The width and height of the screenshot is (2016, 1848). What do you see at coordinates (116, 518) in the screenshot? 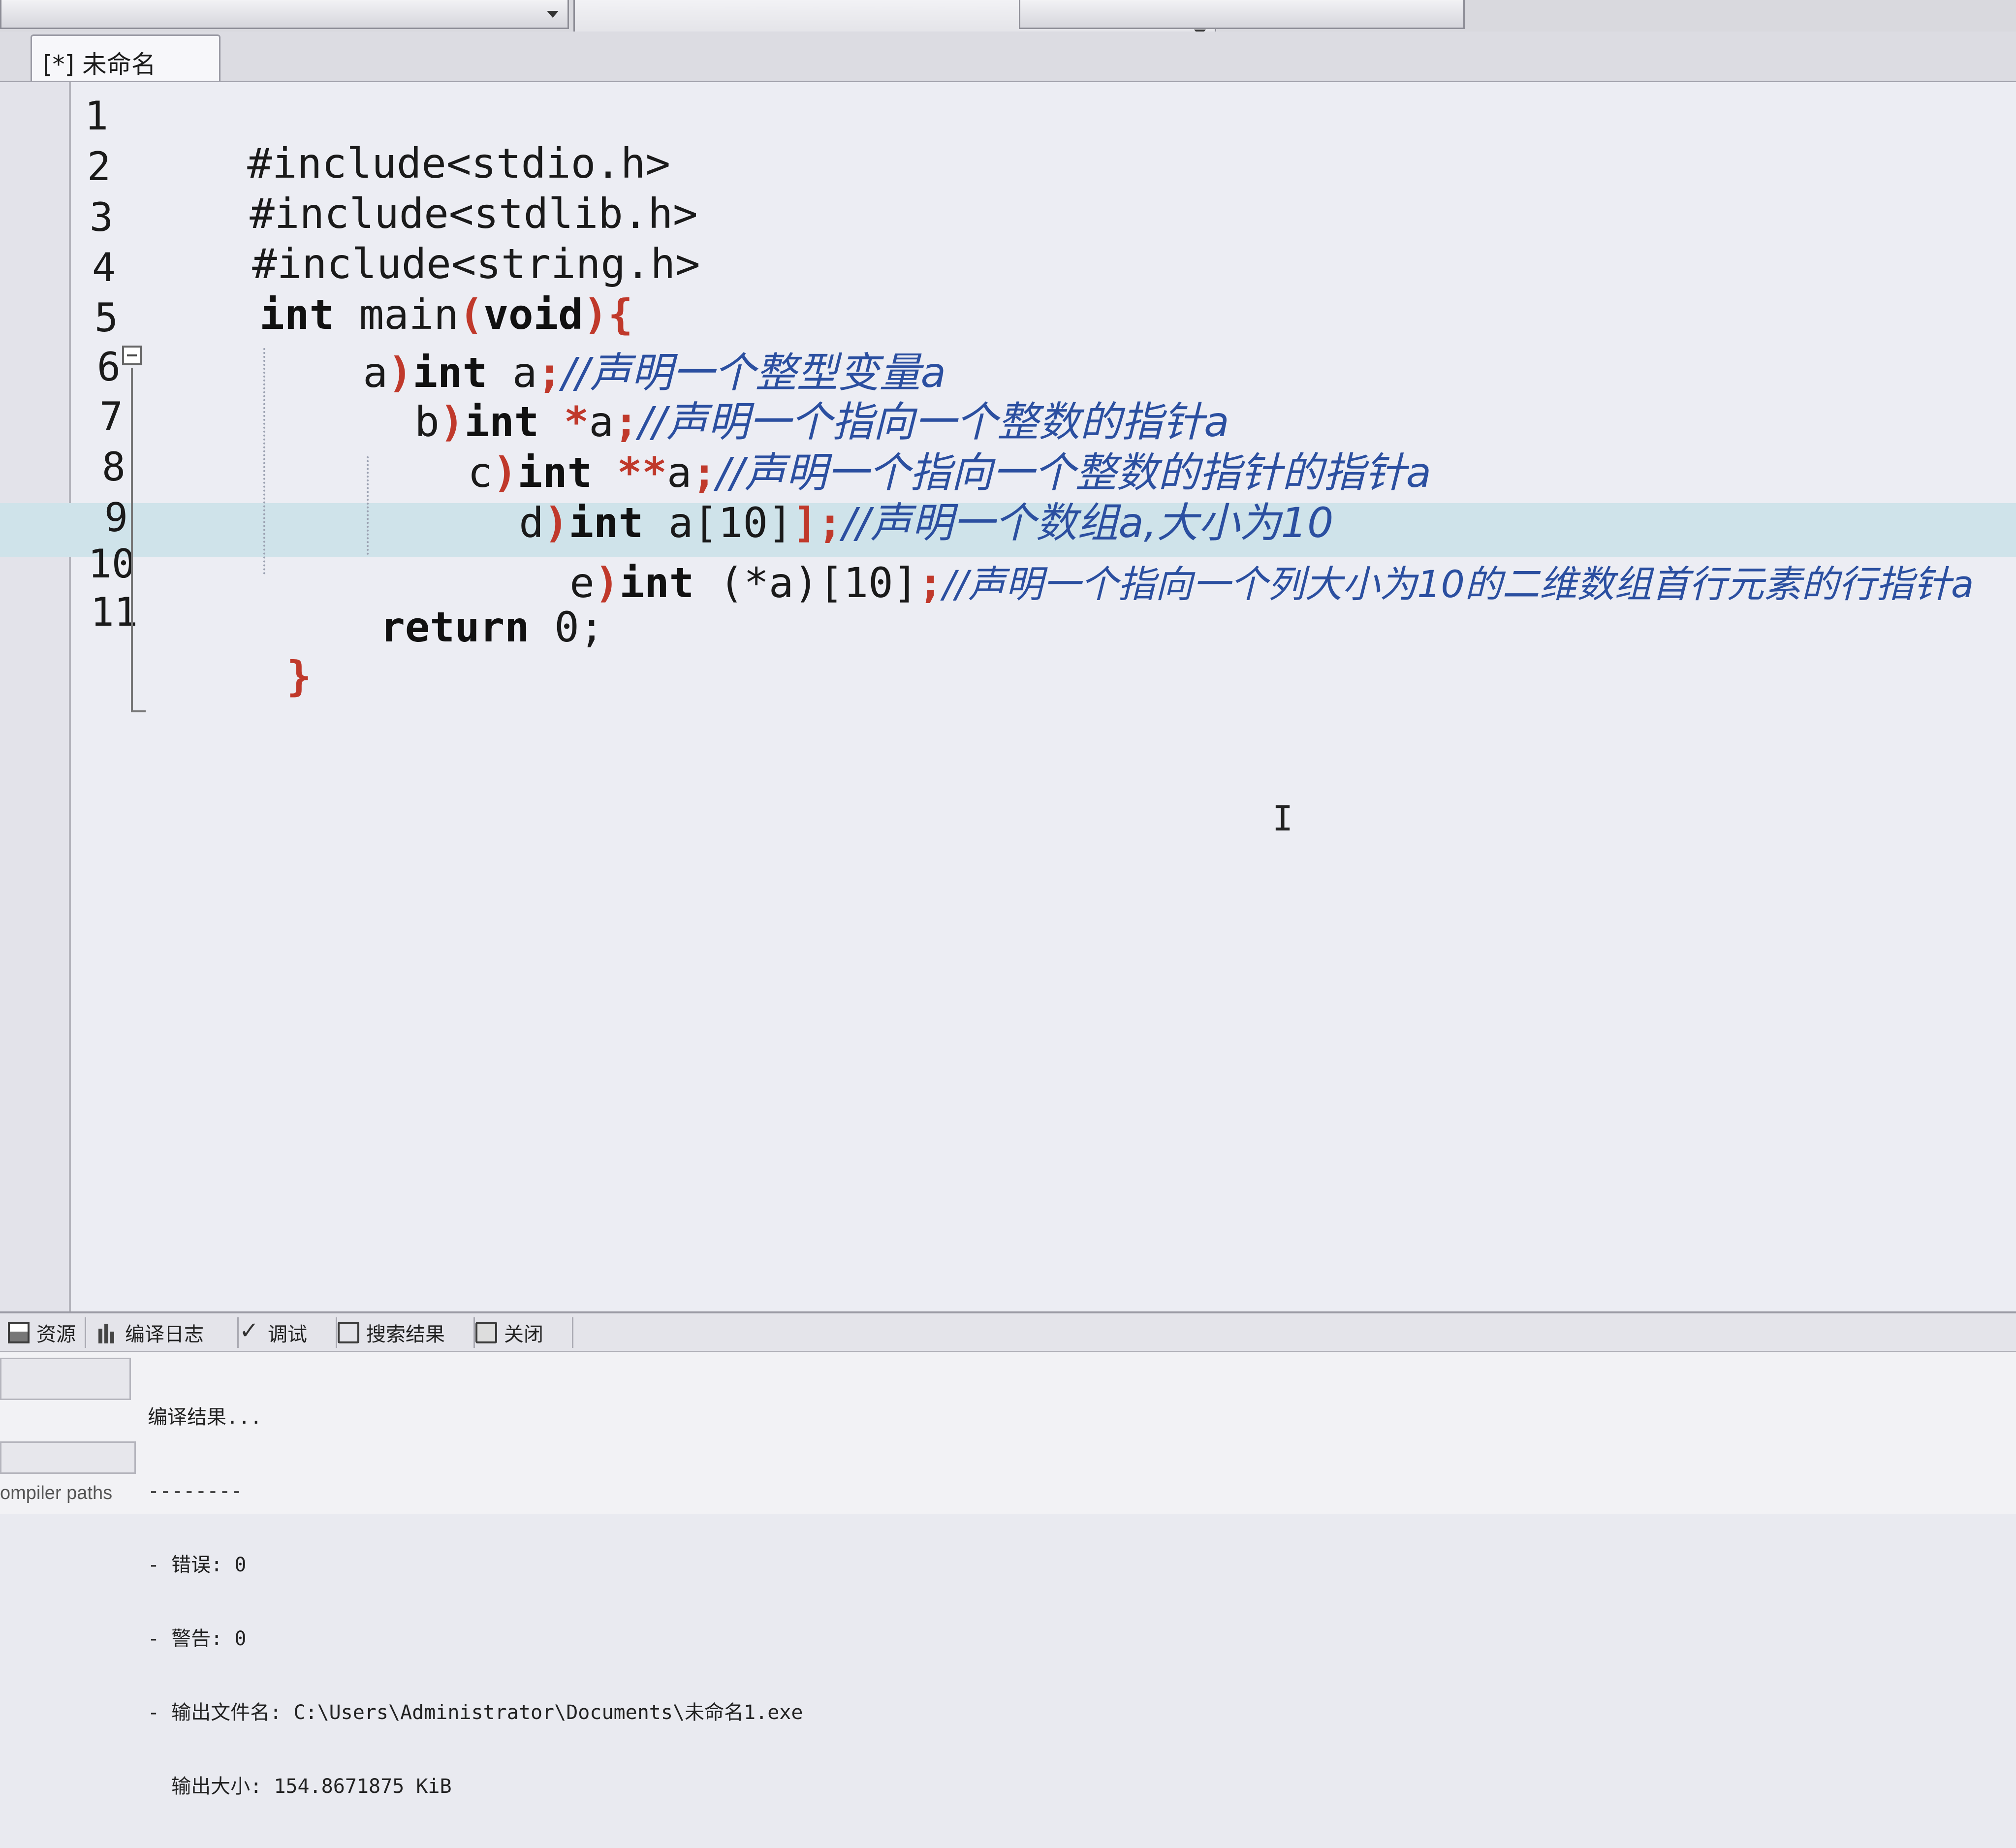
I see `line-number: 9` at bounding box center [116, 518].